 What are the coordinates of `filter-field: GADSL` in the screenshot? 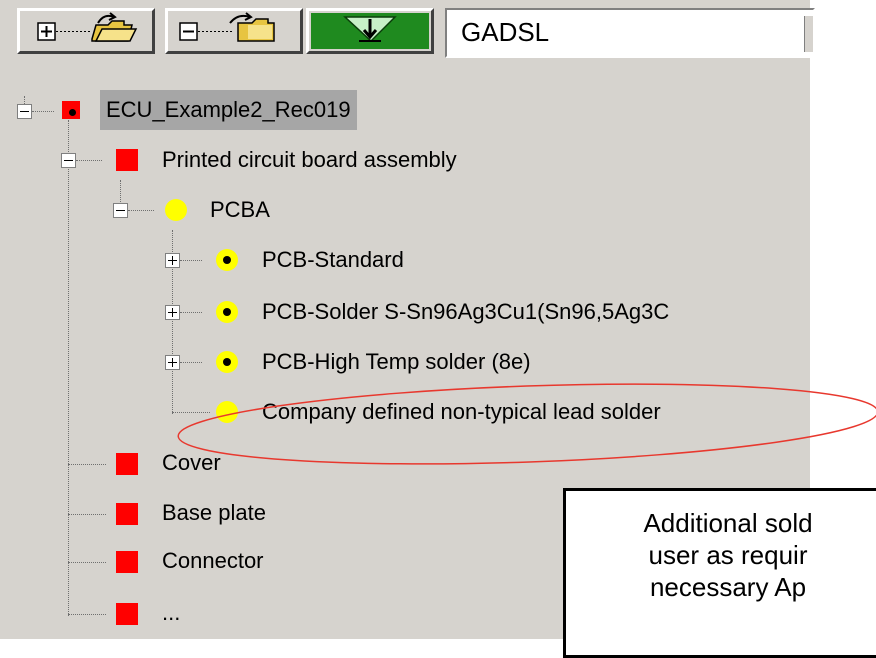 It's located at (630, 33).